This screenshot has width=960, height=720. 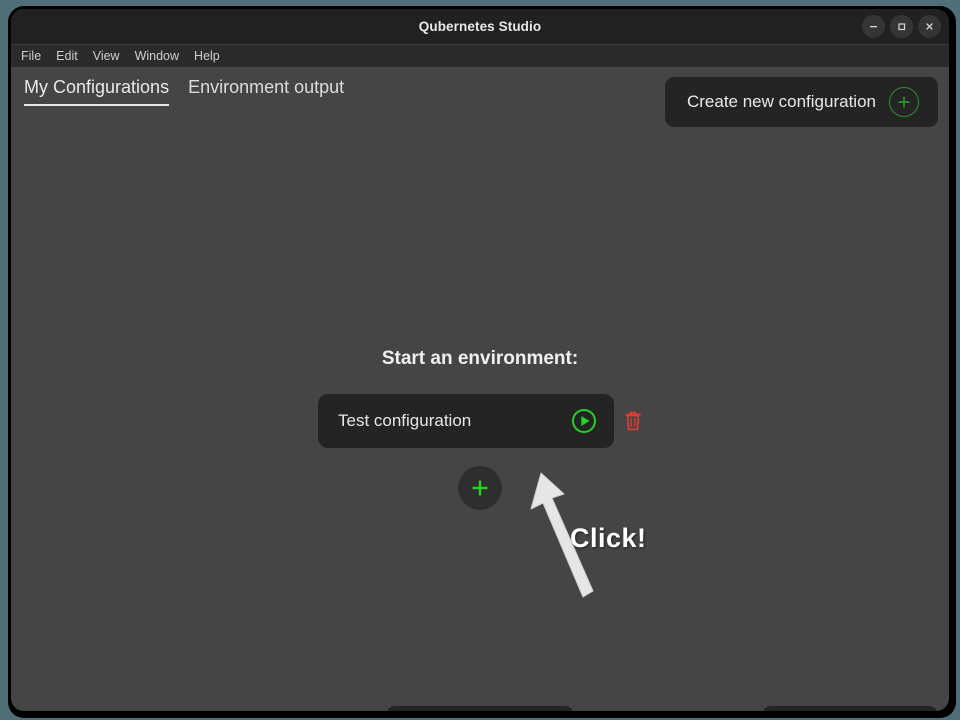 I want to click on menu-item-window: Window, so click(x=157, y=56).